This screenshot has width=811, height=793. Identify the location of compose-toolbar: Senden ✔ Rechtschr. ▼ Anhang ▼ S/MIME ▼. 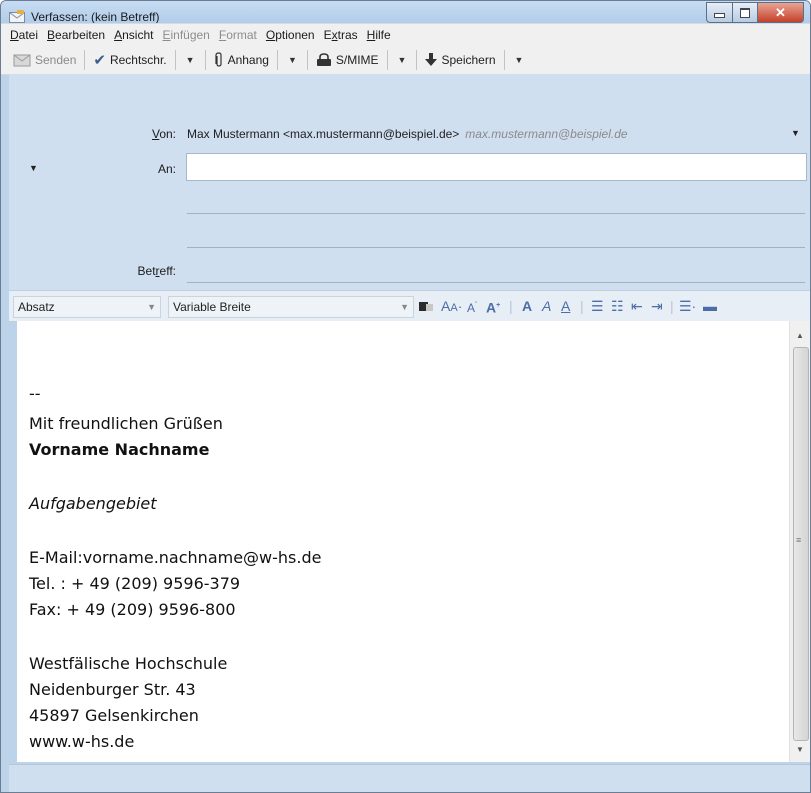
(405, 60).